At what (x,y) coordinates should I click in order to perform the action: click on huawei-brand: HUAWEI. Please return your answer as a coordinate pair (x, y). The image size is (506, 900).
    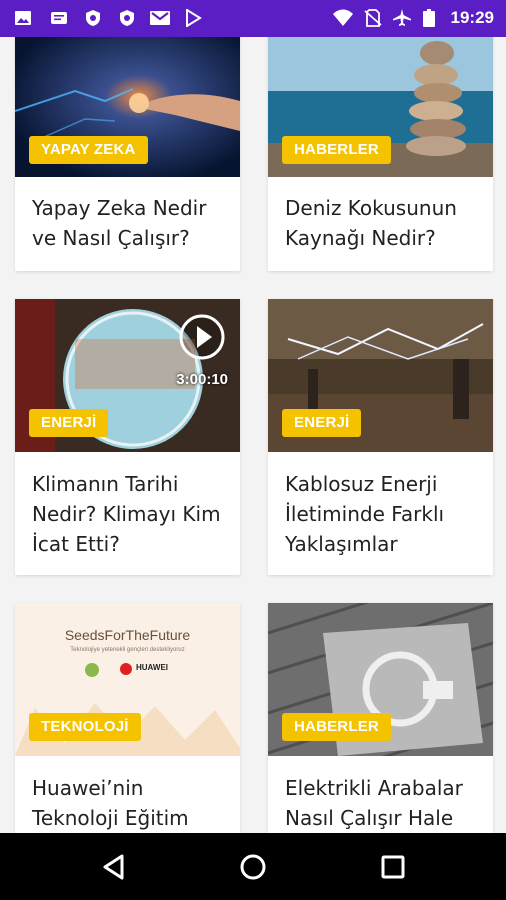
    Looking at the image, I should click on (152, 667).